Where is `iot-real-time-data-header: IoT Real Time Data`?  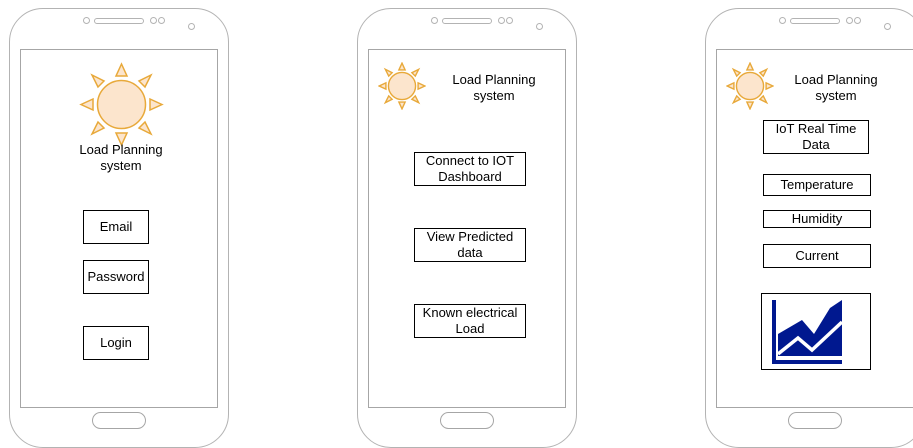 iot-real-time-data-header: IoT Real Time Data is located at coordinates (816, 137).